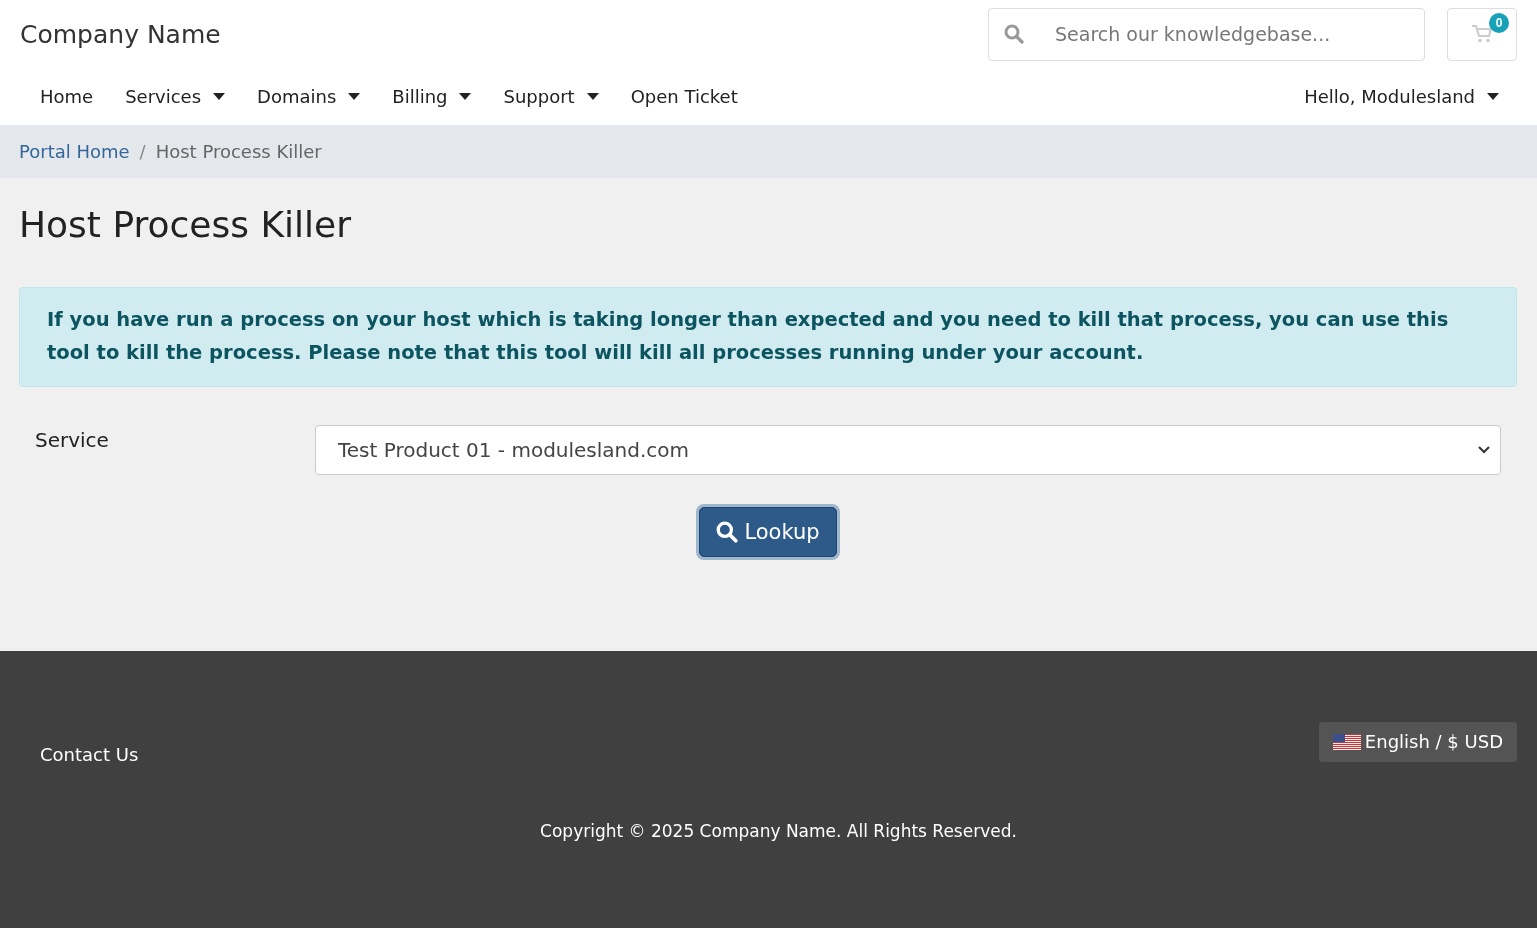 The height and width of the screenshot is (928, 1537). What do you see at coordinates (67, 96) in the screenshot?
I see `nav-link: Home` at bounding box center [67, 96].